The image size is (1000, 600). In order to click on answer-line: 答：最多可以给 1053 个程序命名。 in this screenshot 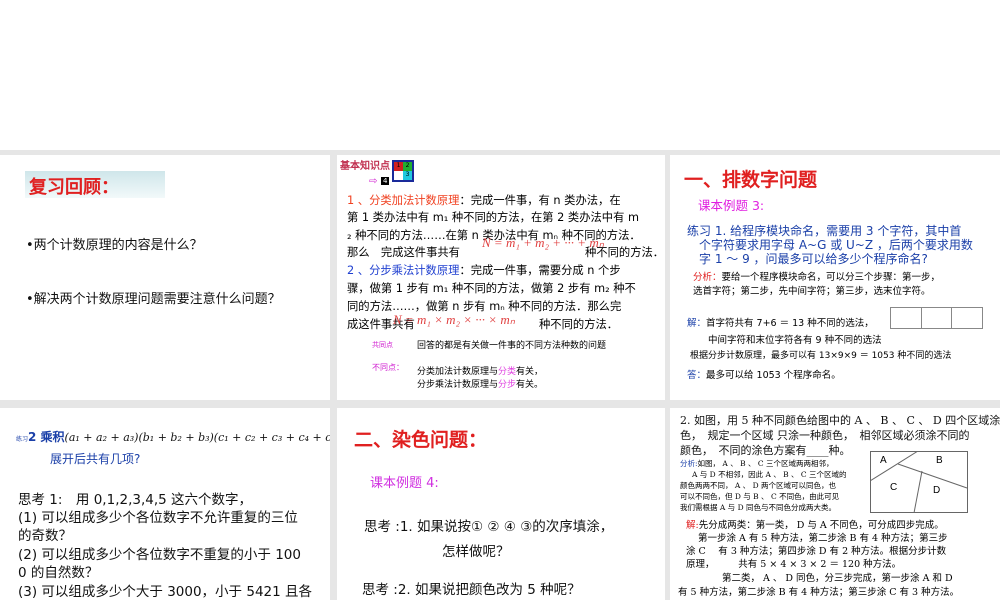, I will do `click(764, 375)`.